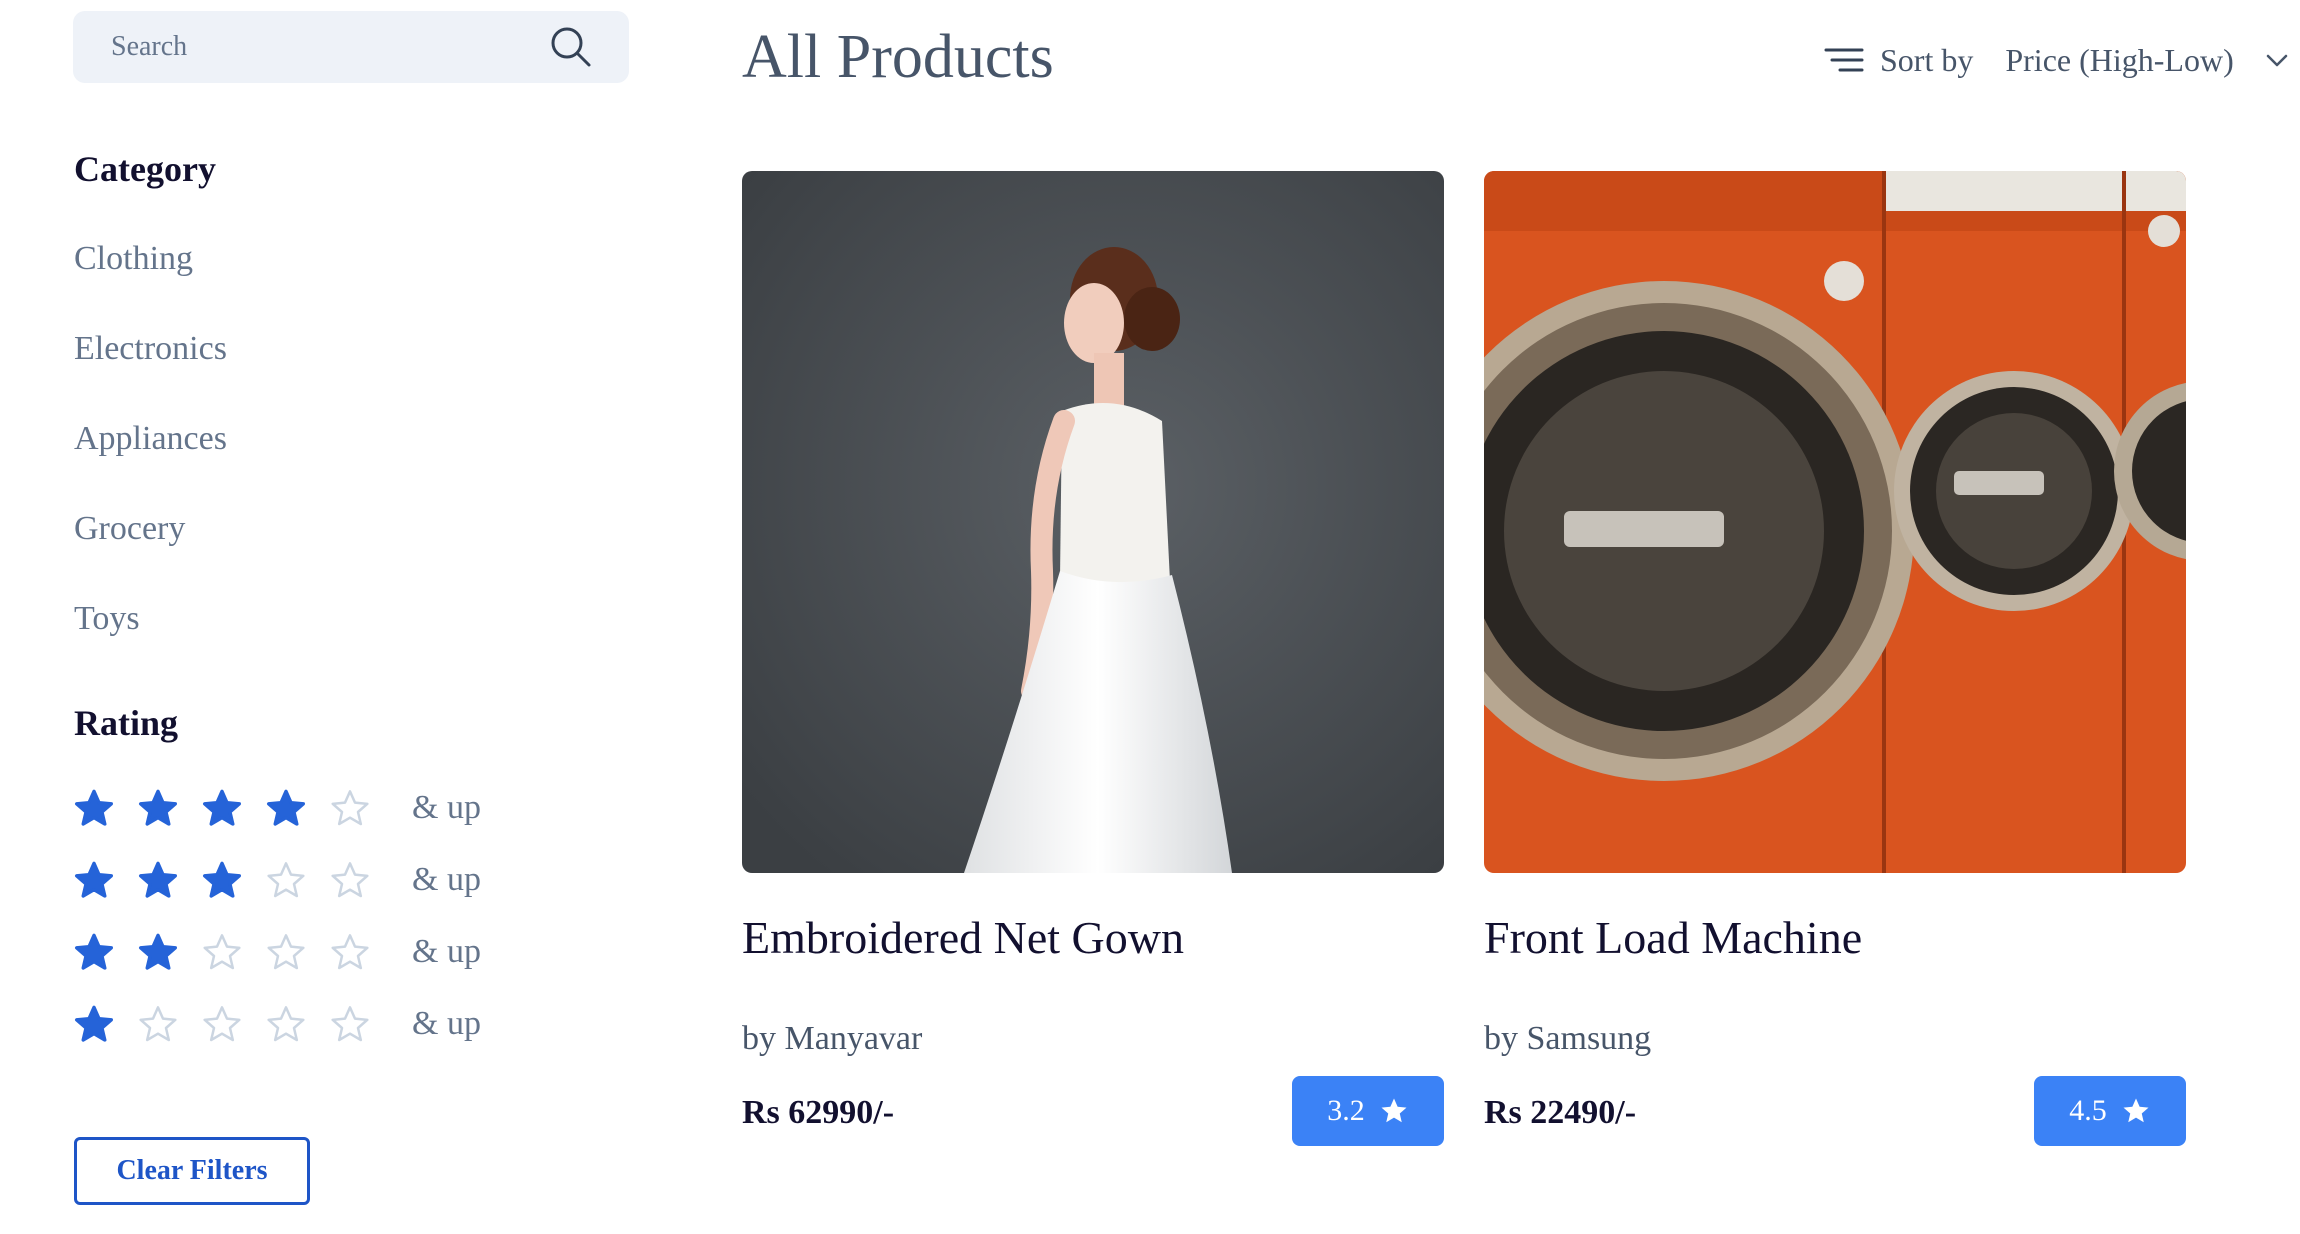  I want to click on product-brand: by Manyavar, so click(832, 1038).